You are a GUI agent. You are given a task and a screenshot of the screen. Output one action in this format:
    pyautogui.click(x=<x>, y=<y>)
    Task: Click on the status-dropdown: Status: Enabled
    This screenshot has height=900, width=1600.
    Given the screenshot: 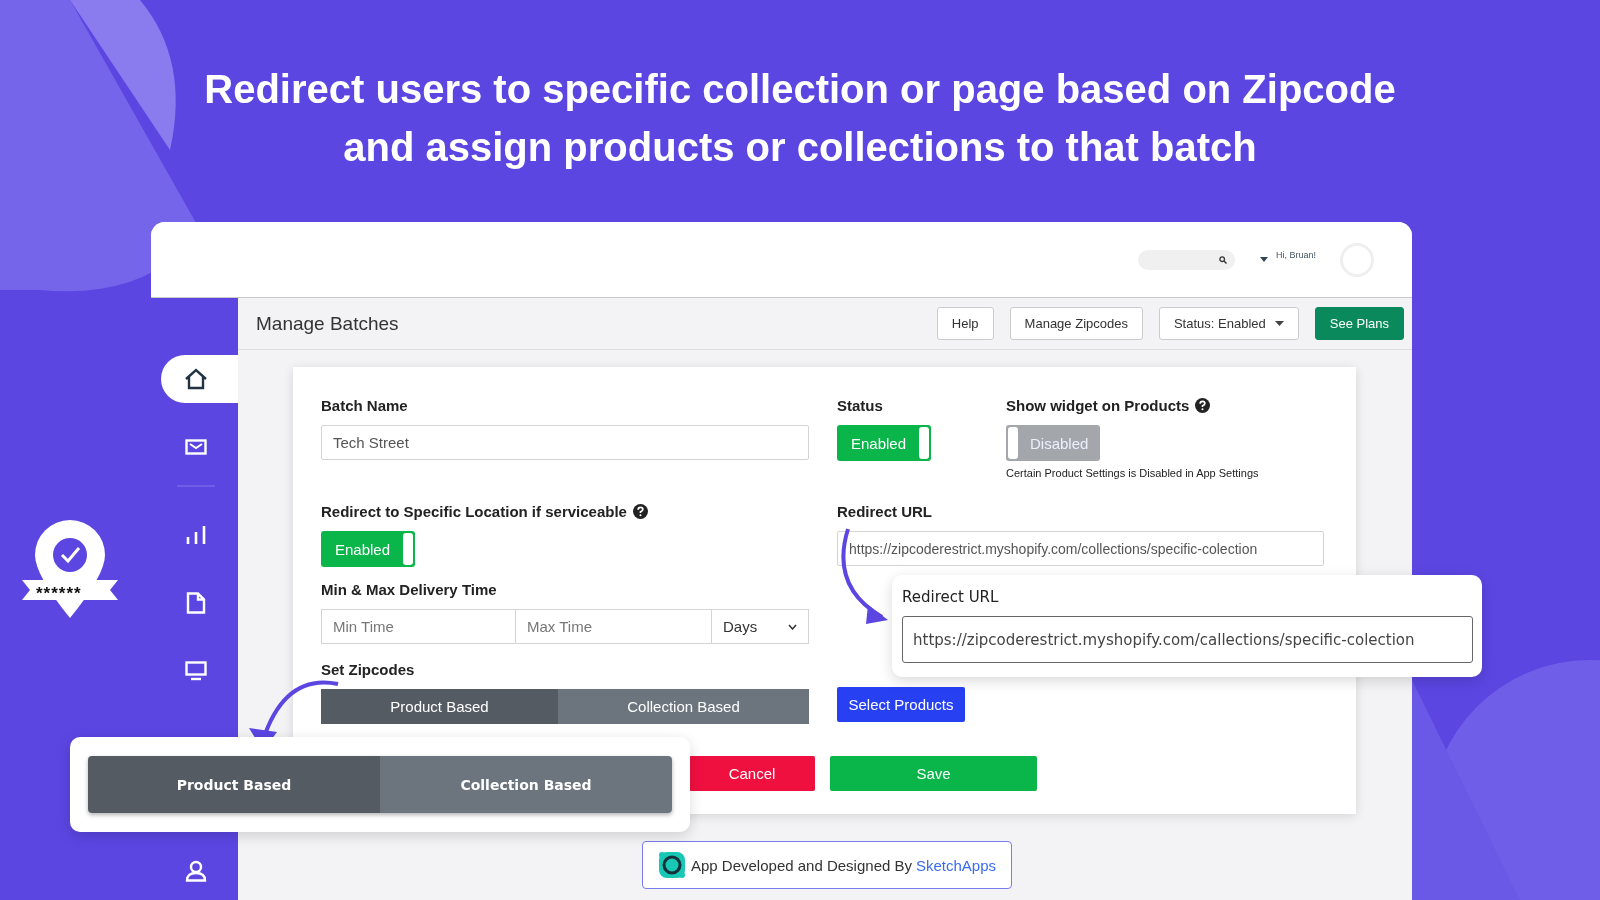 What is the action you would take?
    pyautogui.click(x=1228, y=323)
    